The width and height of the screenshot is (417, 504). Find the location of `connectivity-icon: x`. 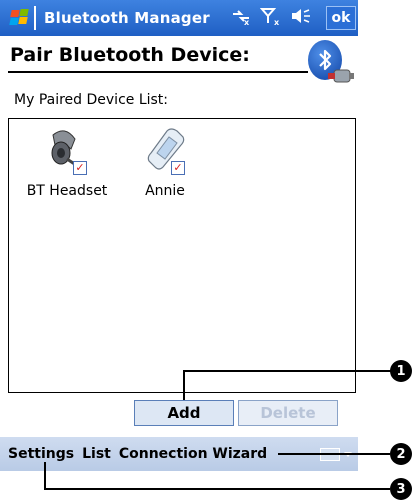

connectivity-icon: x is located at coordinates (241, 18).